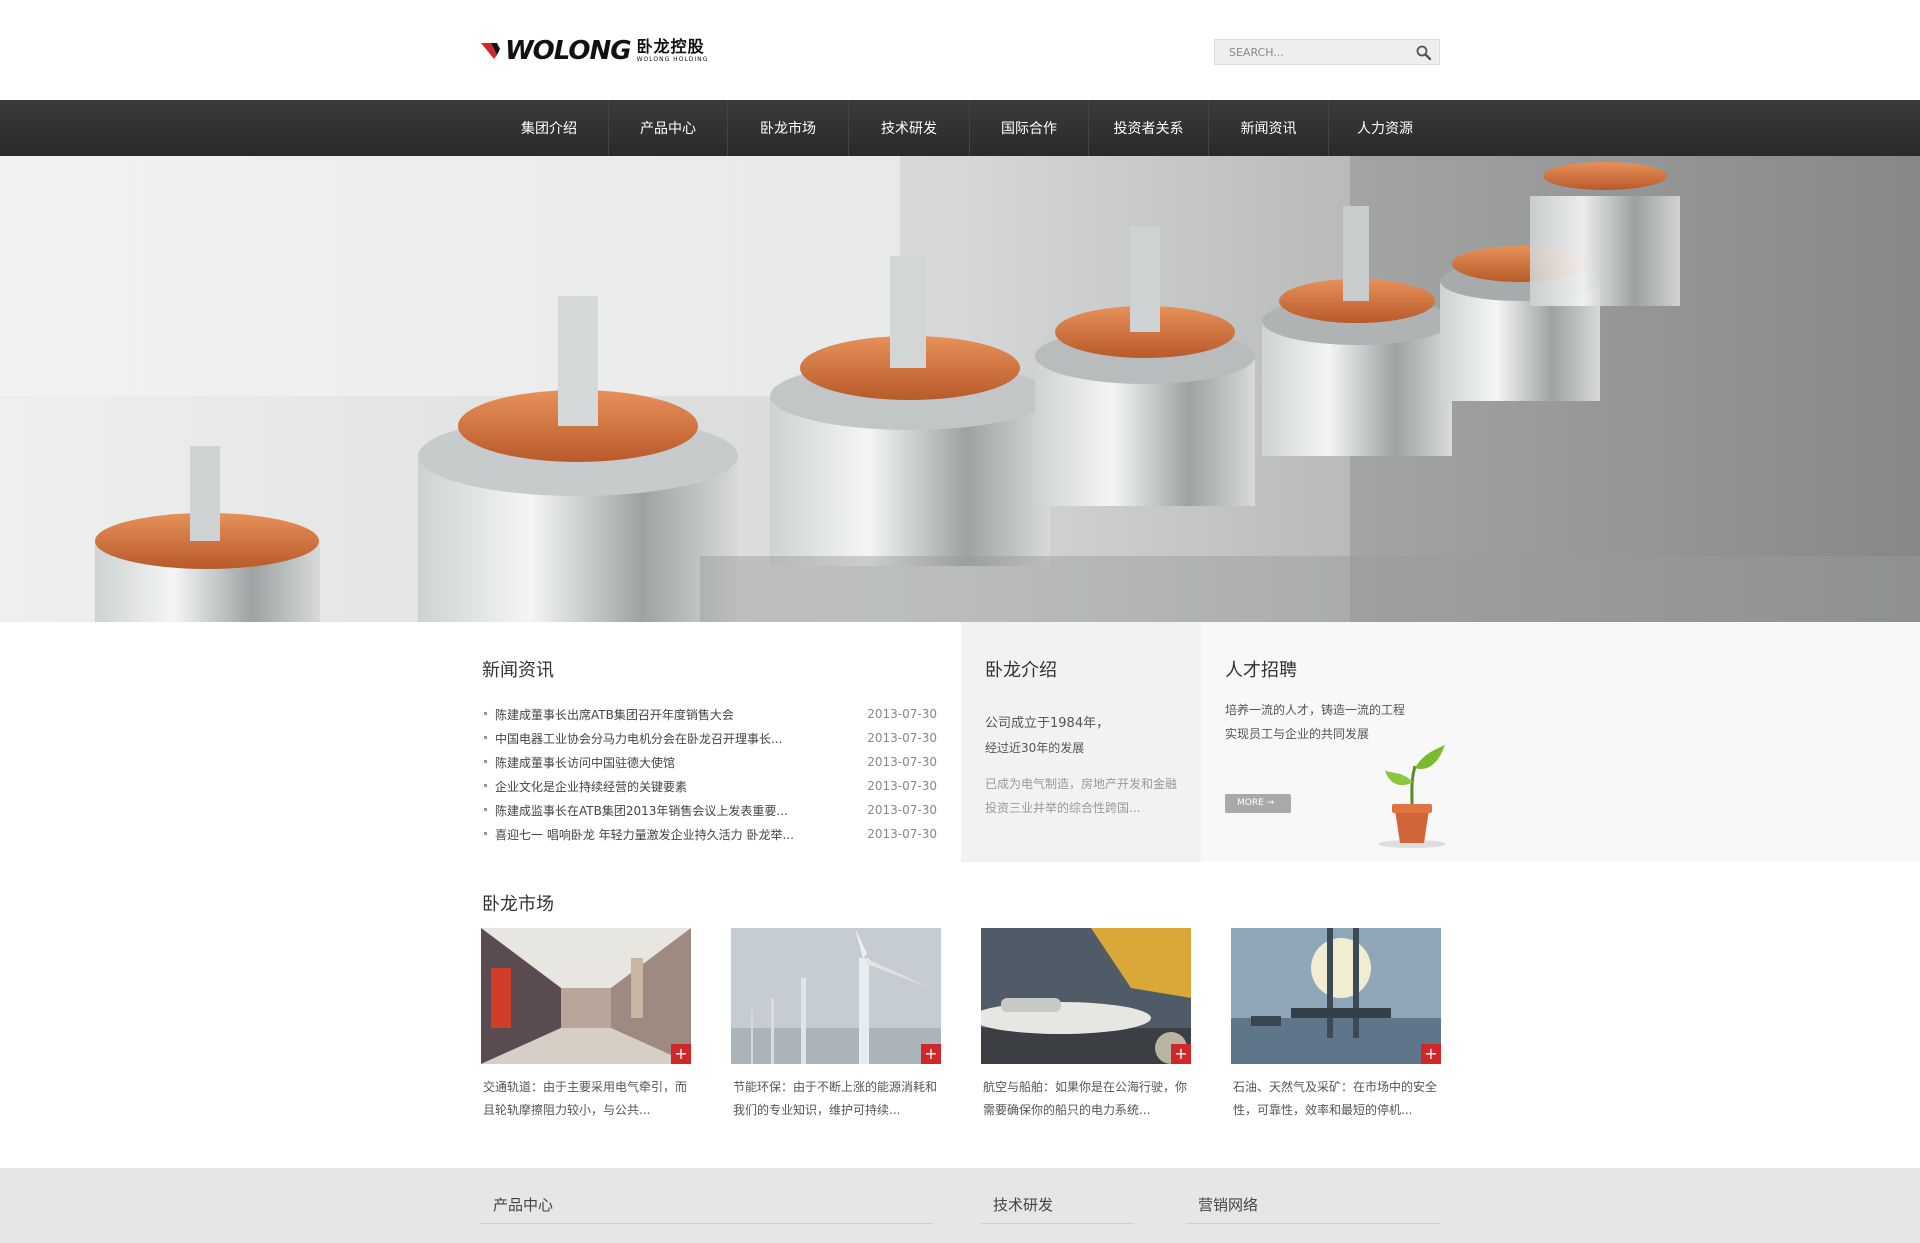 Image resolution: width=1920 pixels, height=1243 pixels. Describe the element at coordinates (672, 59) in the screenshot. I see `logo-en: WOLONG HOLDING` at that location.